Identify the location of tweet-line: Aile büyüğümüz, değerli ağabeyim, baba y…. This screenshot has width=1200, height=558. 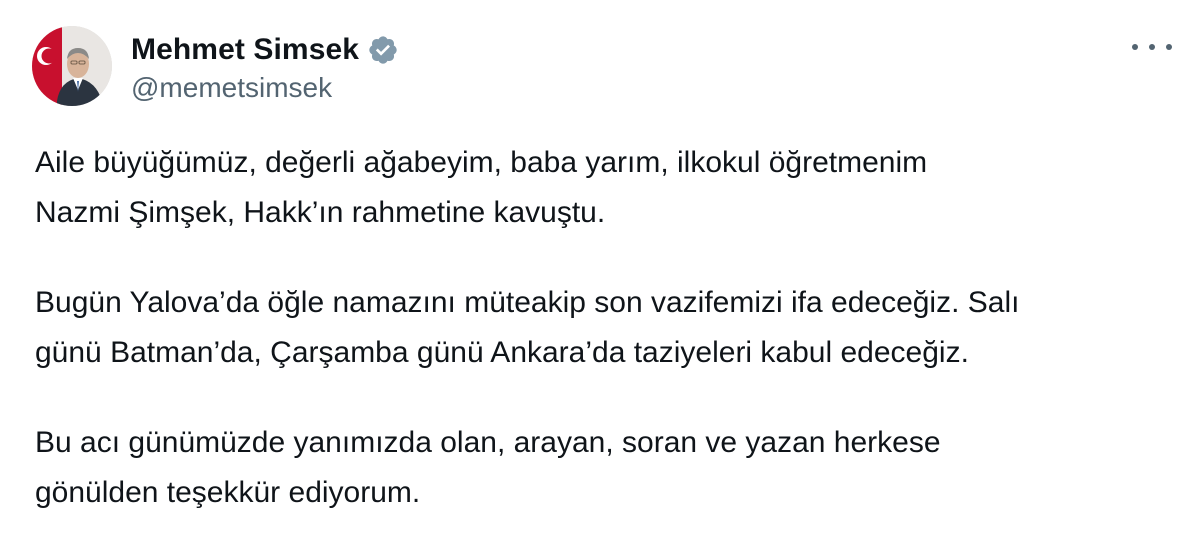
(481, 162).